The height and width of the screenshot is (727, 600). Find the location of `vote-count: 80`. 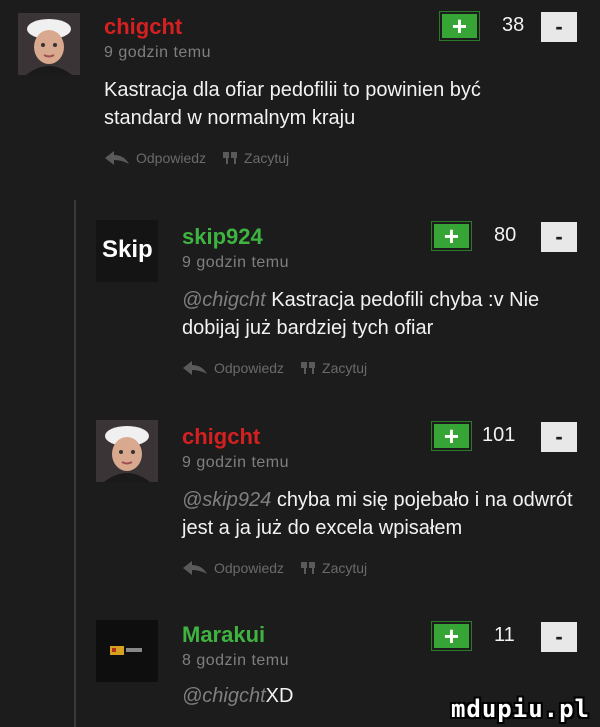

vote-count: 80 is located at coordinates (505, 235).